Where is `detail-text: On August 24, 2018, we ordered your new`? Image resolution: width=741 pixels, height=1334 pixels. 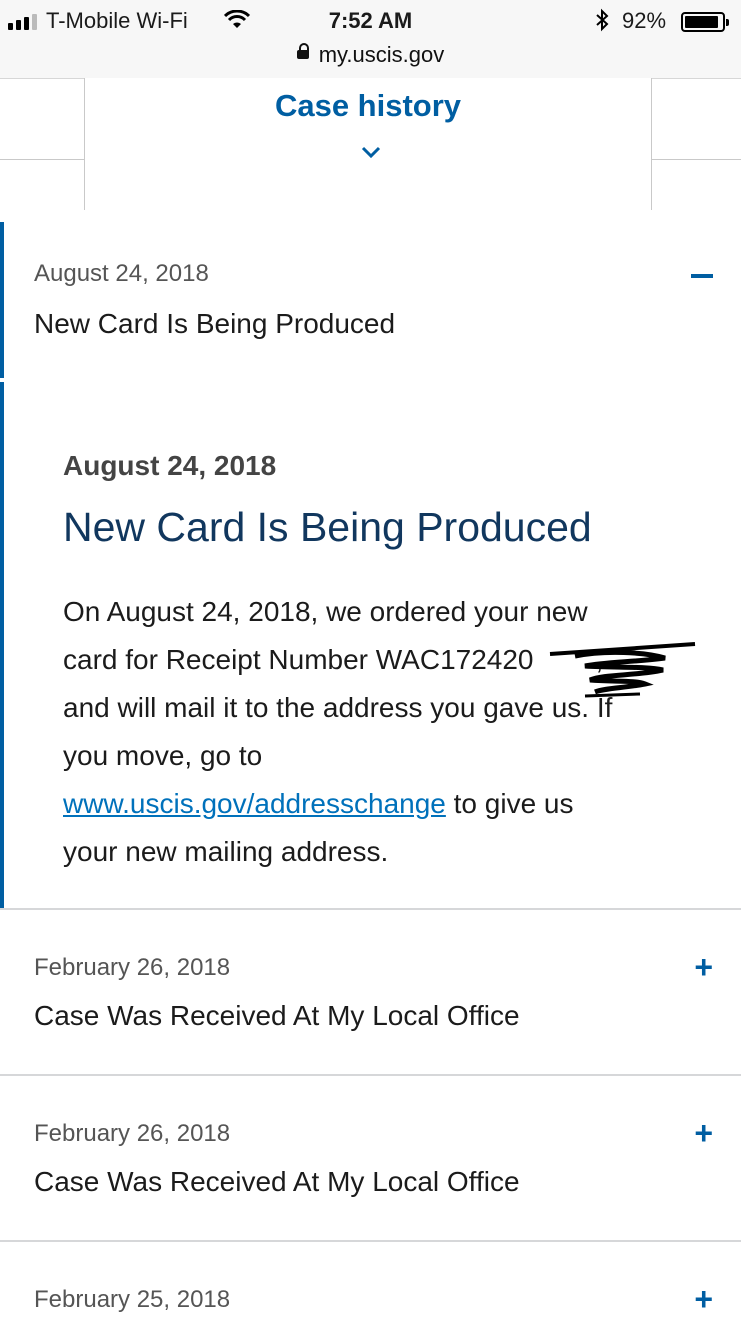
detail-text: On August 24, 2018, we ordered your new is located at coordinates (325, 611).